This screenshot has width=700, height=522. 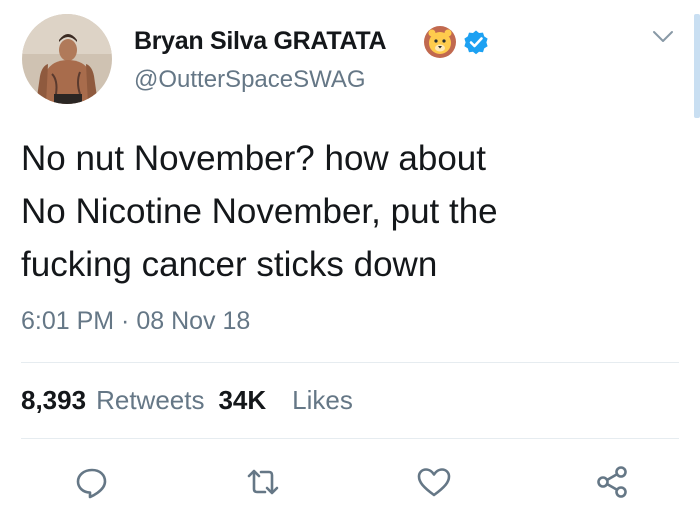 I want to click on tweet-text-line: No Nicotine November, put the, so click(x=259, y=211).